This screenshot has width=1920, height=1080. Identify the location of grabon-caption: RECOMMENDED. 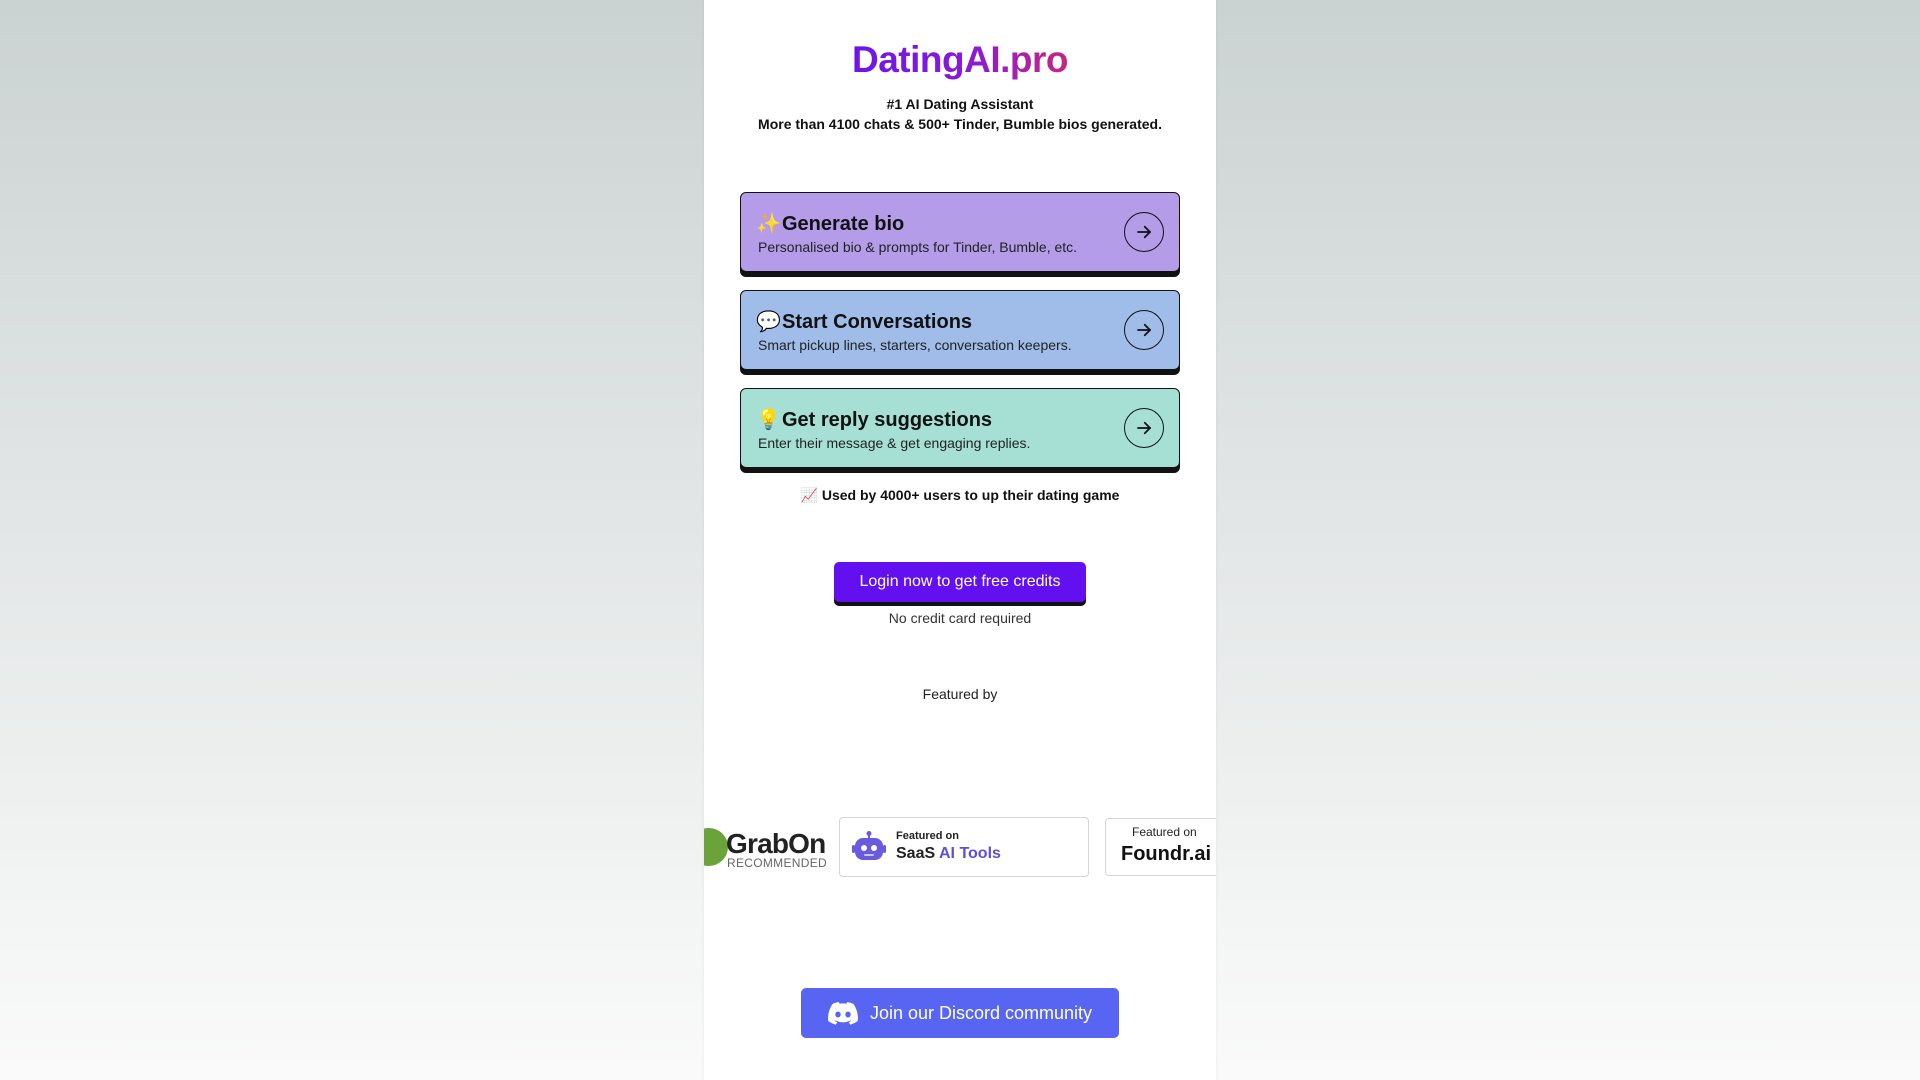
(777, 863).